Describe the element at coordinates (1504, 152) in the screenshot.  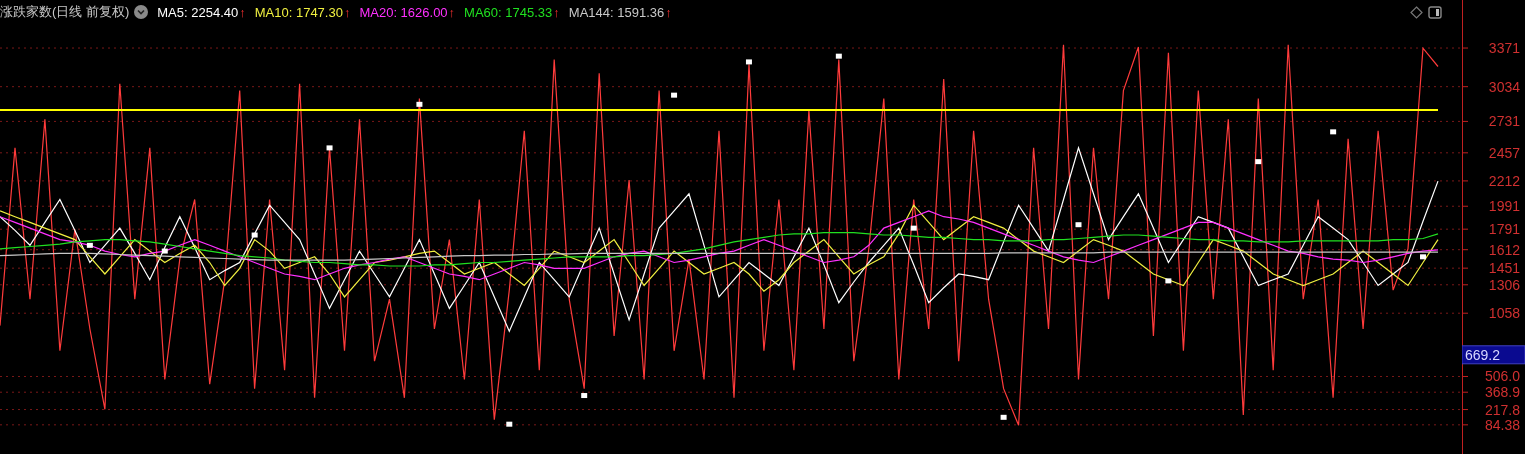
I see `axis-label: 2457` at that location.